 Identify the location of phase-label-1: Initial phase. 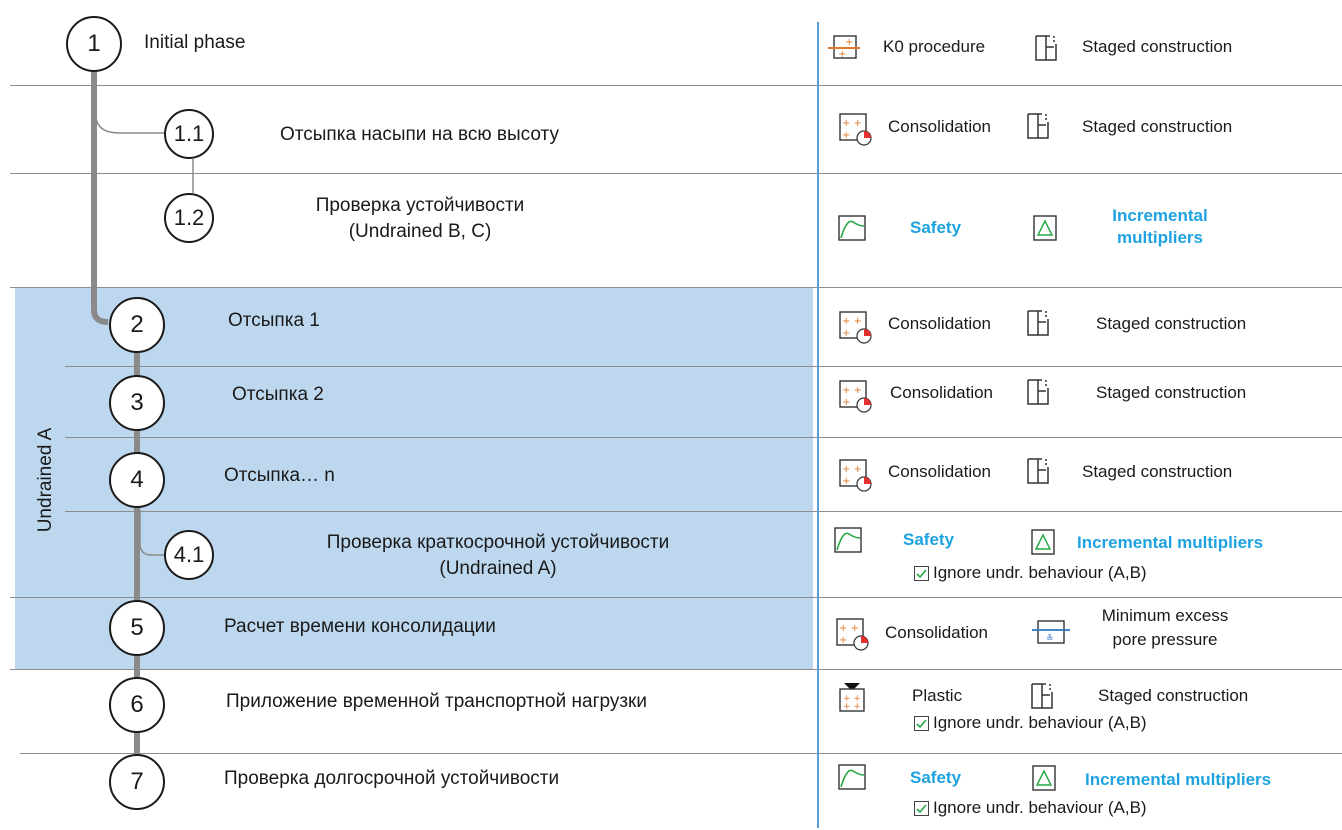
(195, 42).